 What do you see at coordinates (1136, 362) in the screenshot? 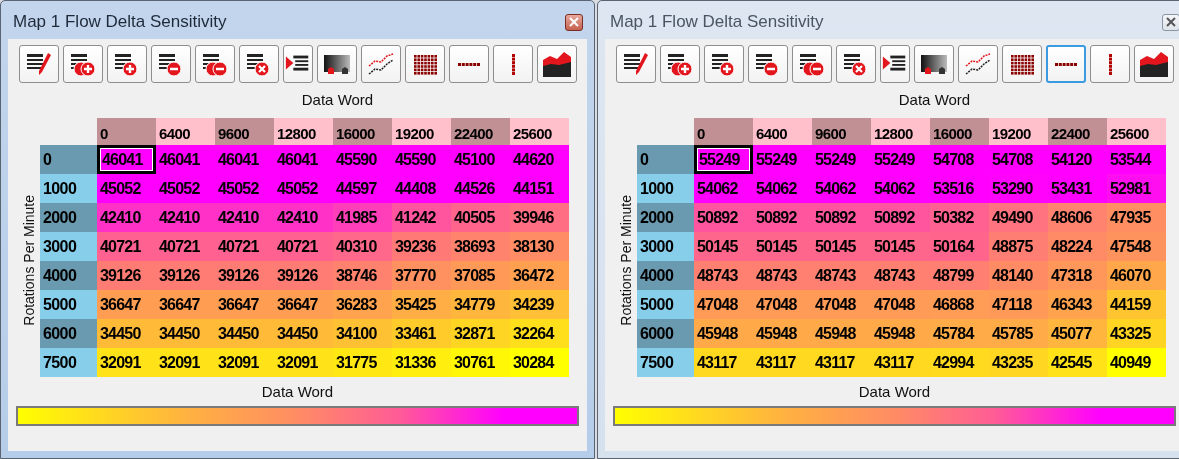
I see `table-cell: 40949` at bounding box center [1136, 362].